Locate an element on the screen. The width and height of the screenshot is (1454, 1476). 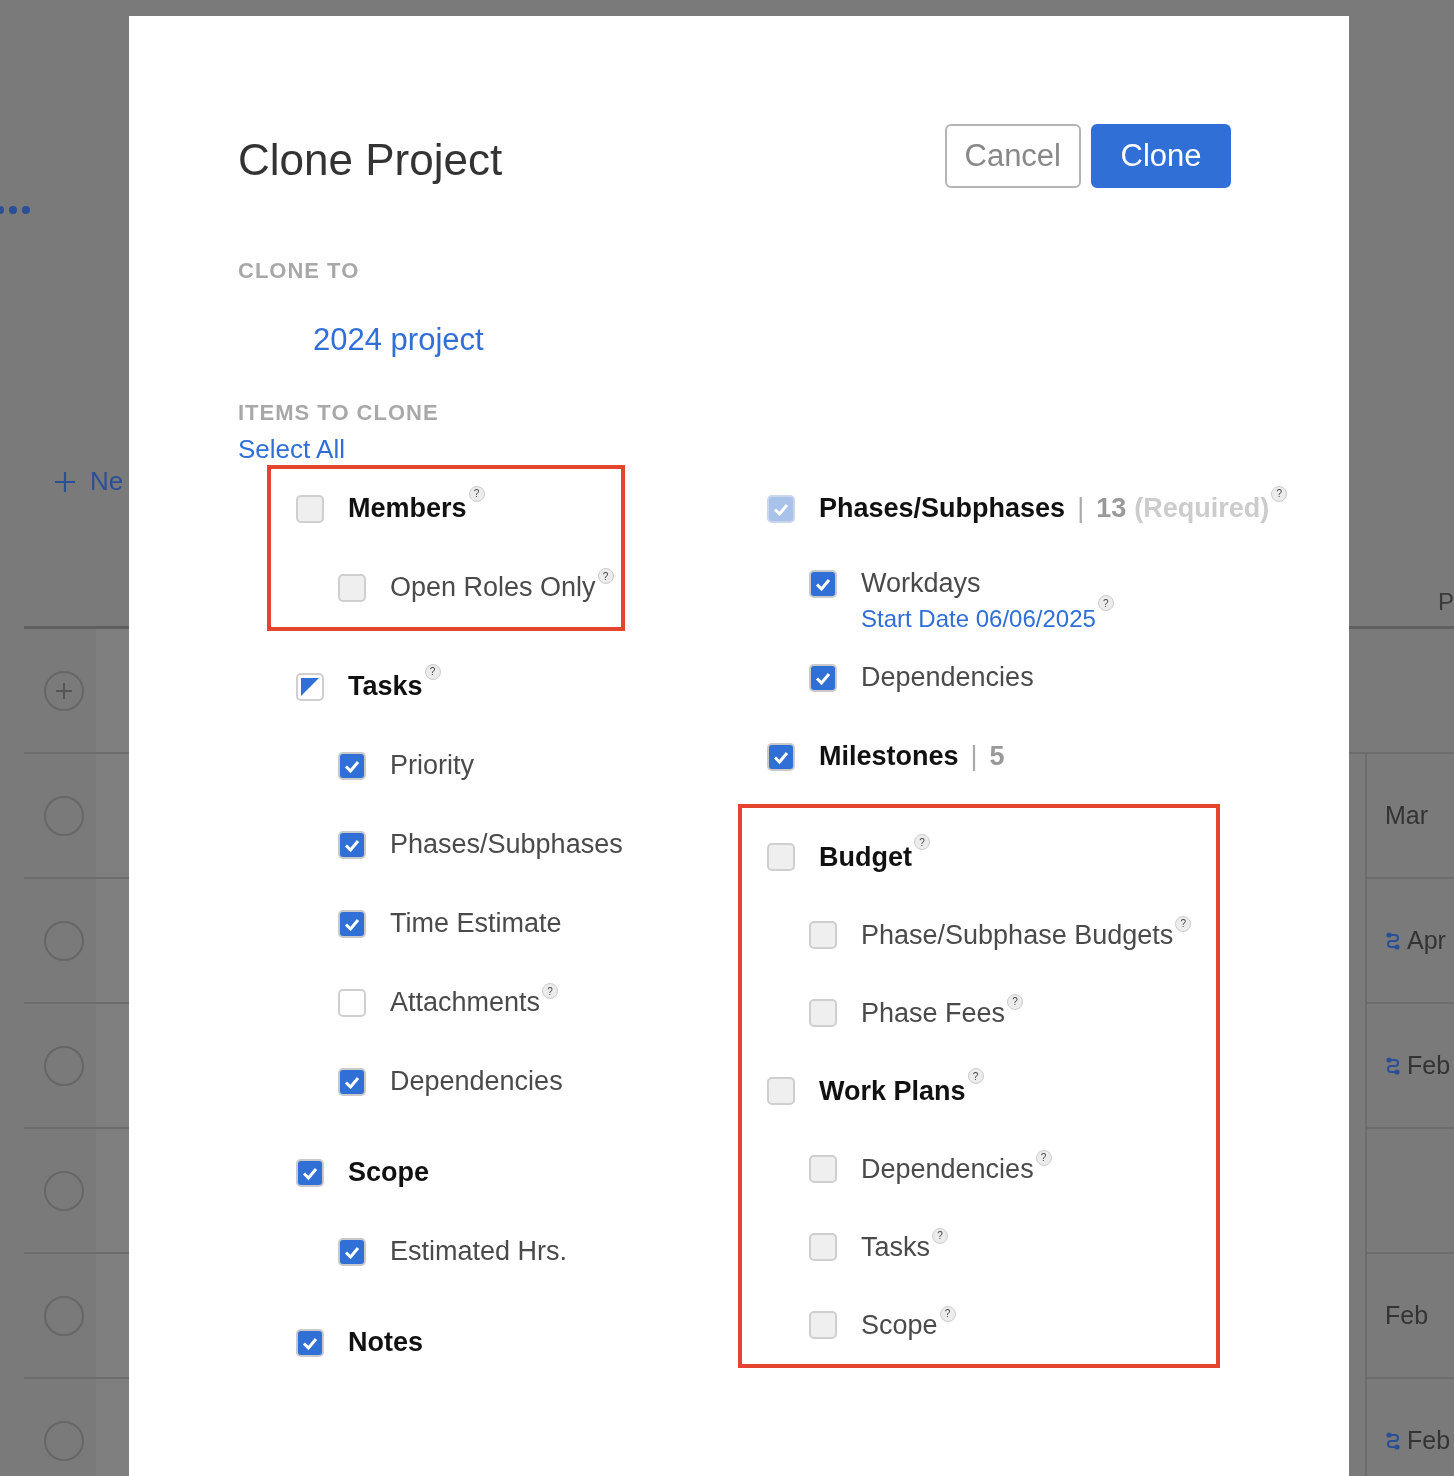
option-label: Phase/Subphase Budgets is located at coordinates (1017, 935).